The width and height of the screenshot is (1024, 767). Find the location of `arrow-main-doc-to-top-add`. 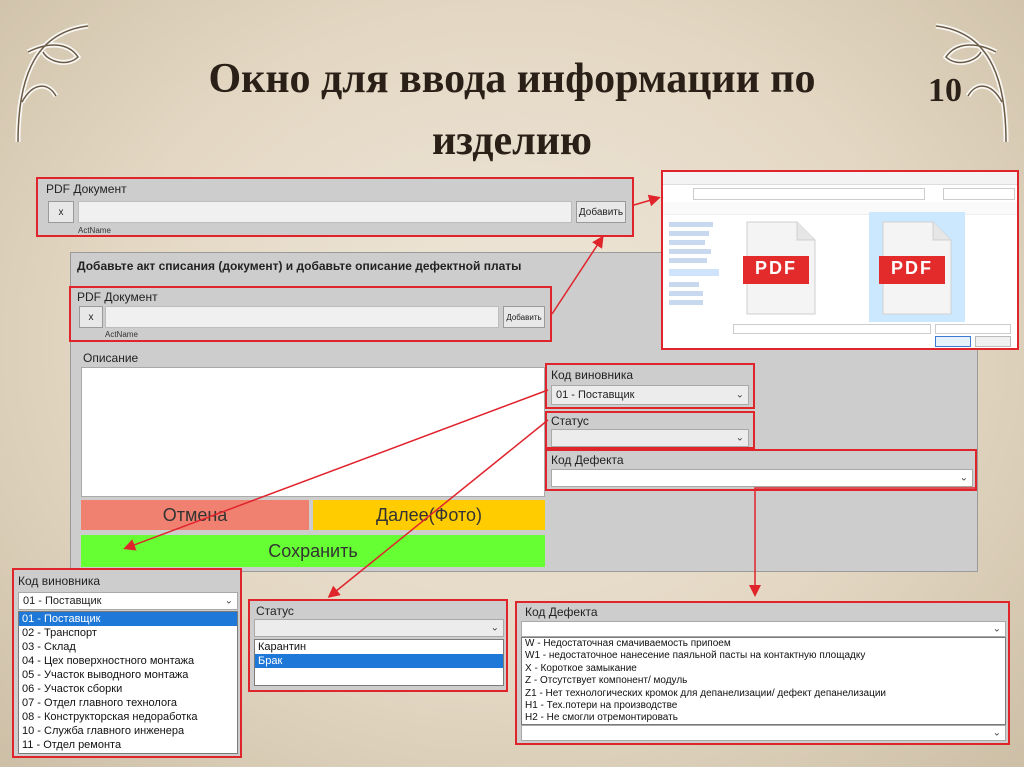

arrow-main-doc-to-top-add is located at coordinates (577, 275).